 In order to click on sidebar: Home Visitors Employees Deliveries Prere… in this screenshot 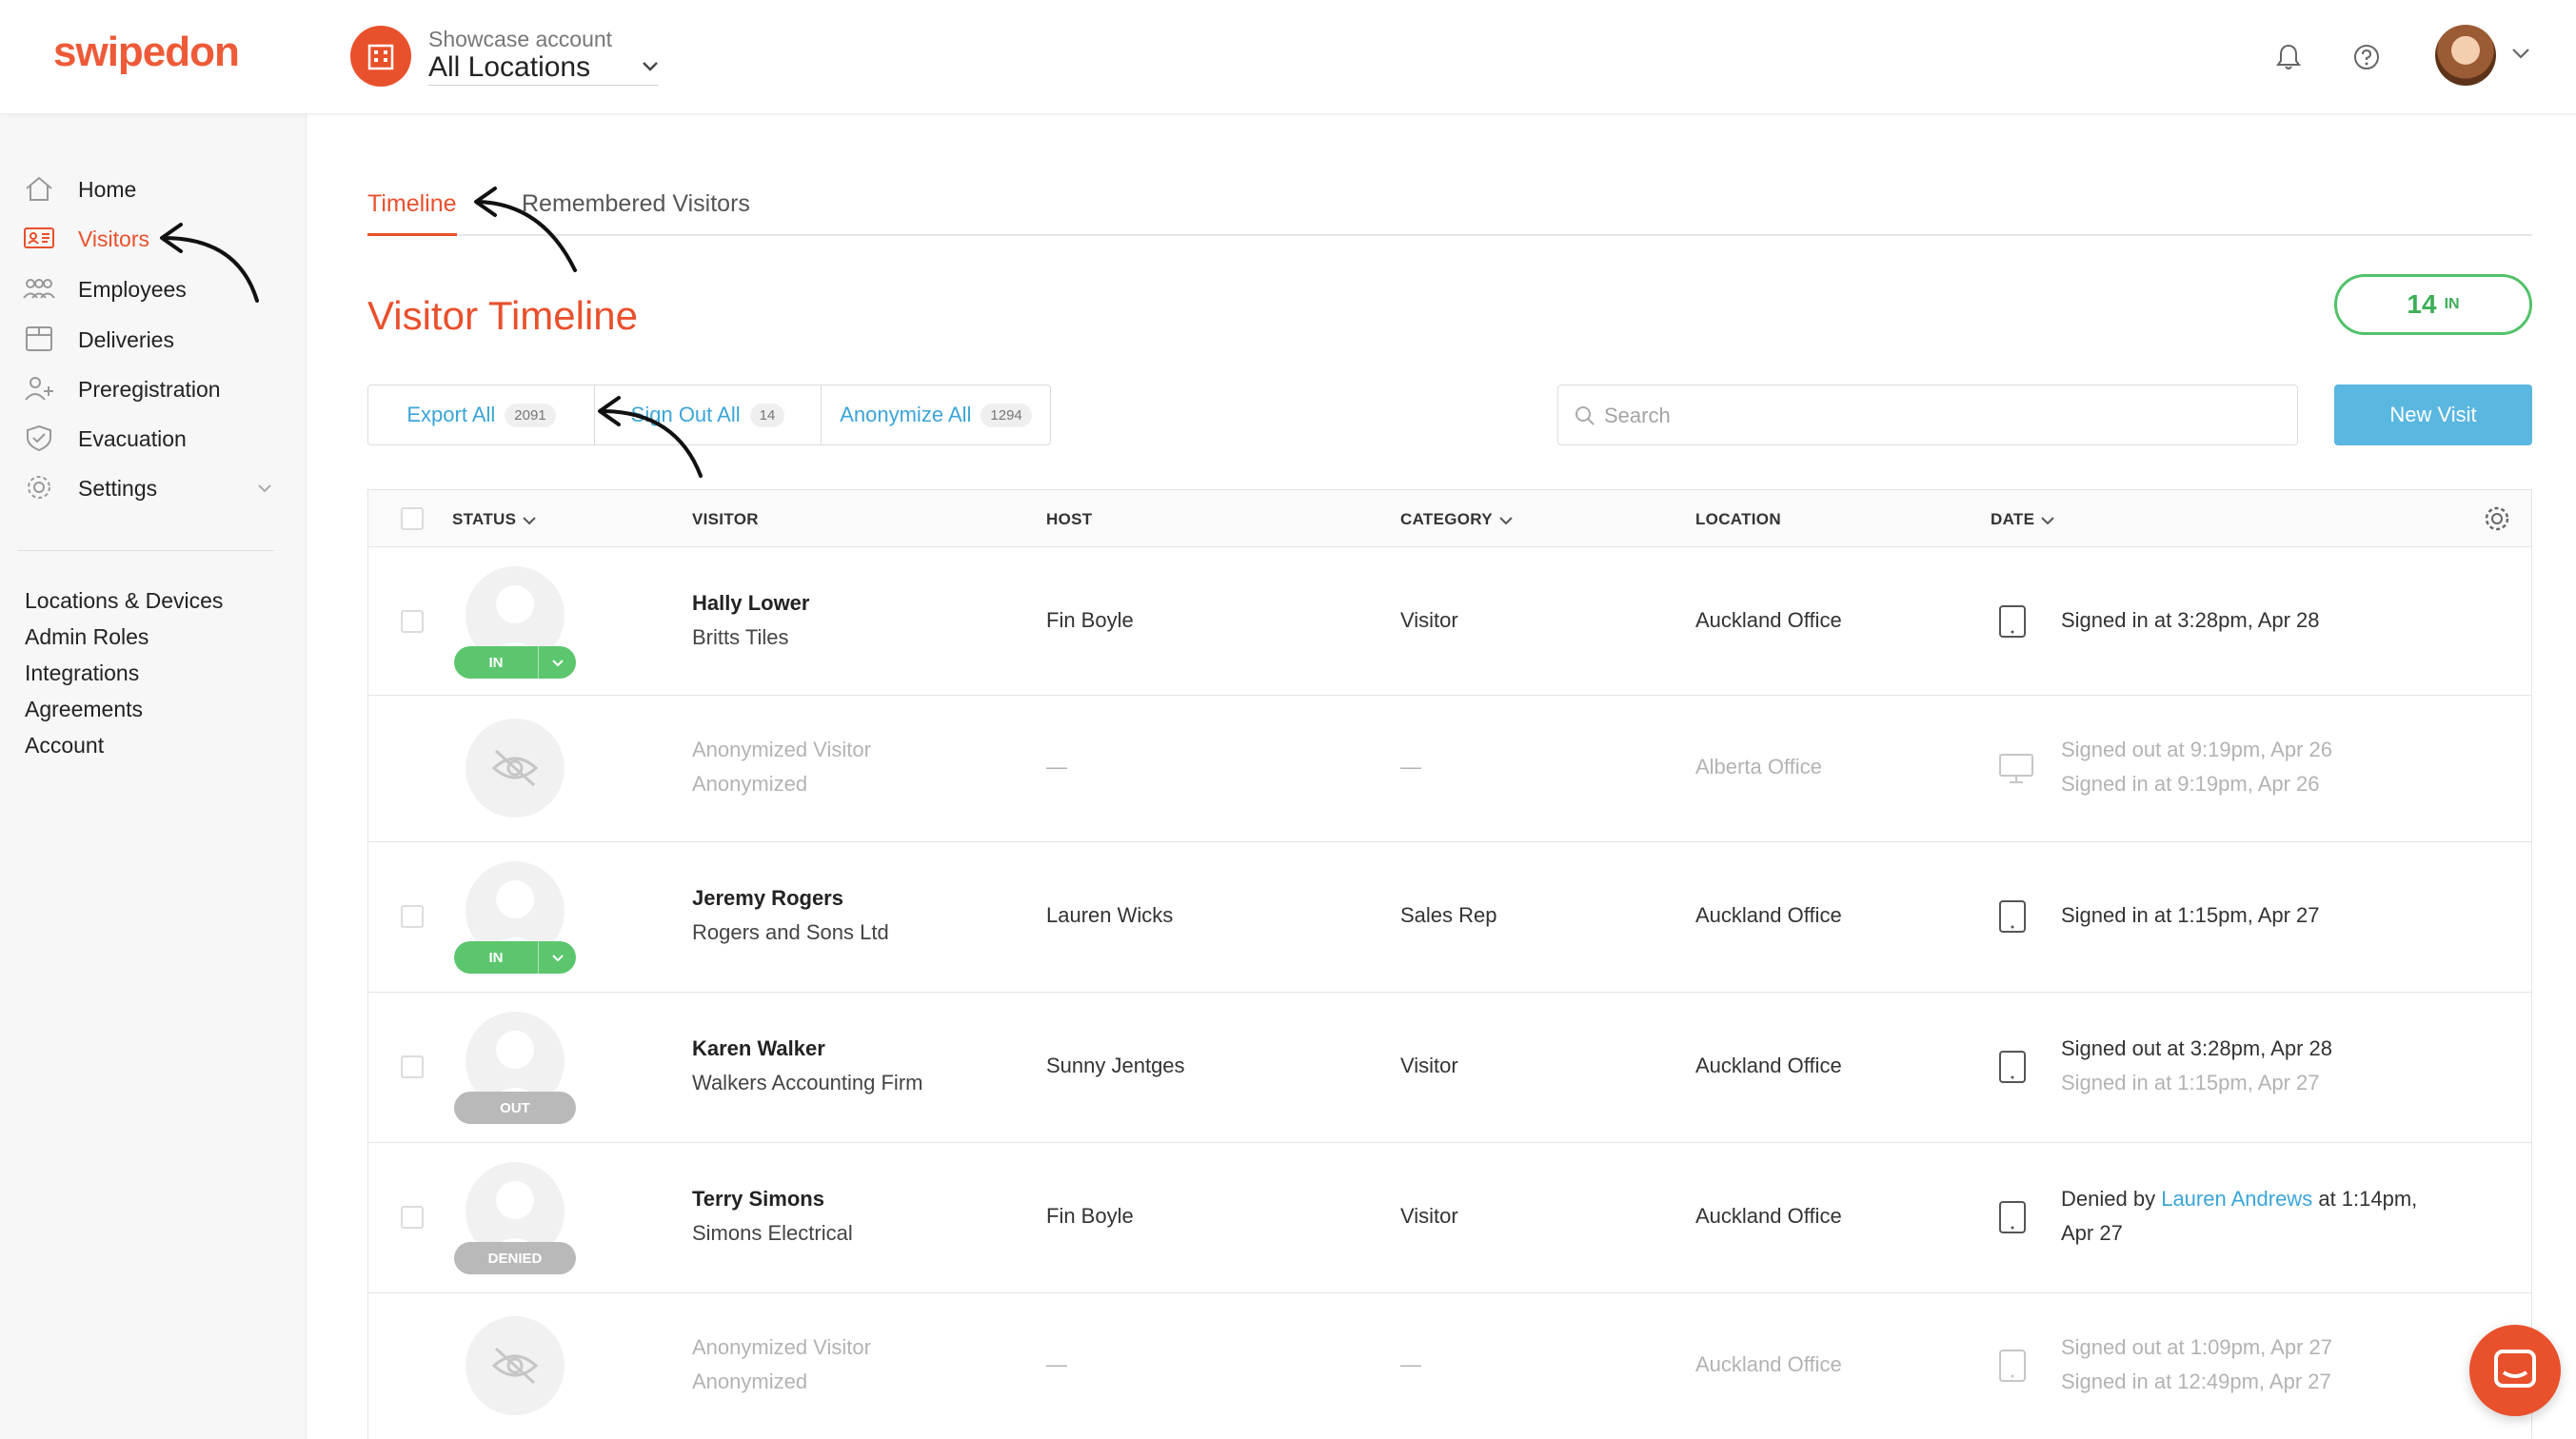, I will do `click(153, 776)`.